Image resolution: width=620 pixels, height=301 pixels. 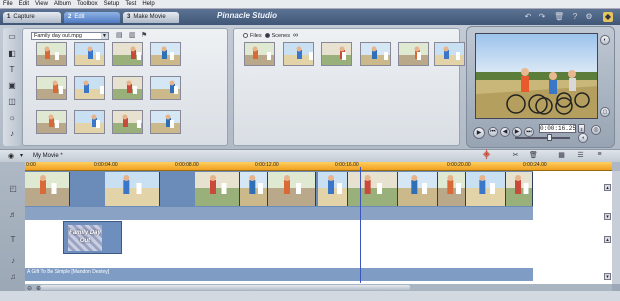 What do you see at coordinates (549, 137) in the screenshot?
I see `scrub-slider-knob` at bounding box center [549, 137].